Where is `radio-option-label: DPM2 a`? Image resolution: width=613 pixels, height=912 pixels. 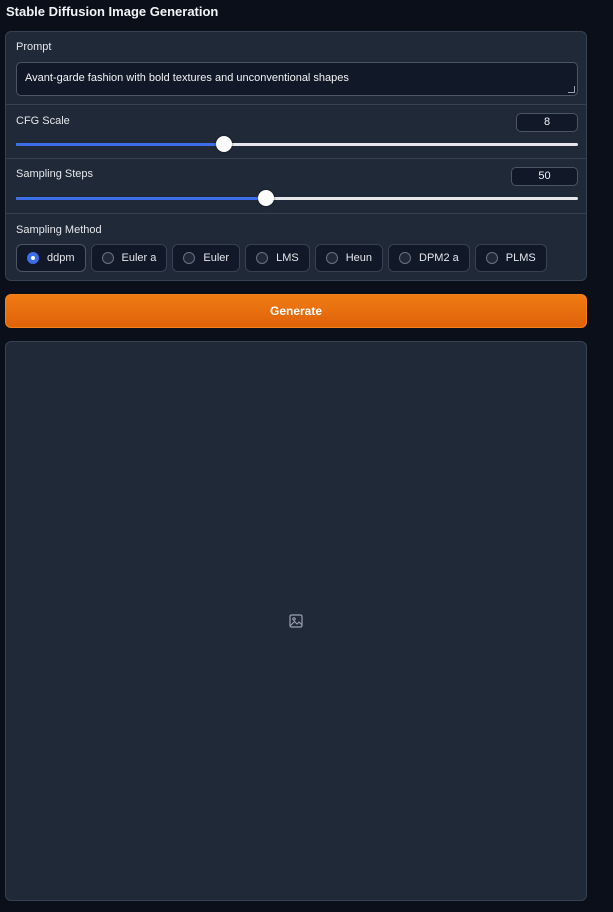
radio-option-label: DPM2 a is located at coordinates (439, 258).